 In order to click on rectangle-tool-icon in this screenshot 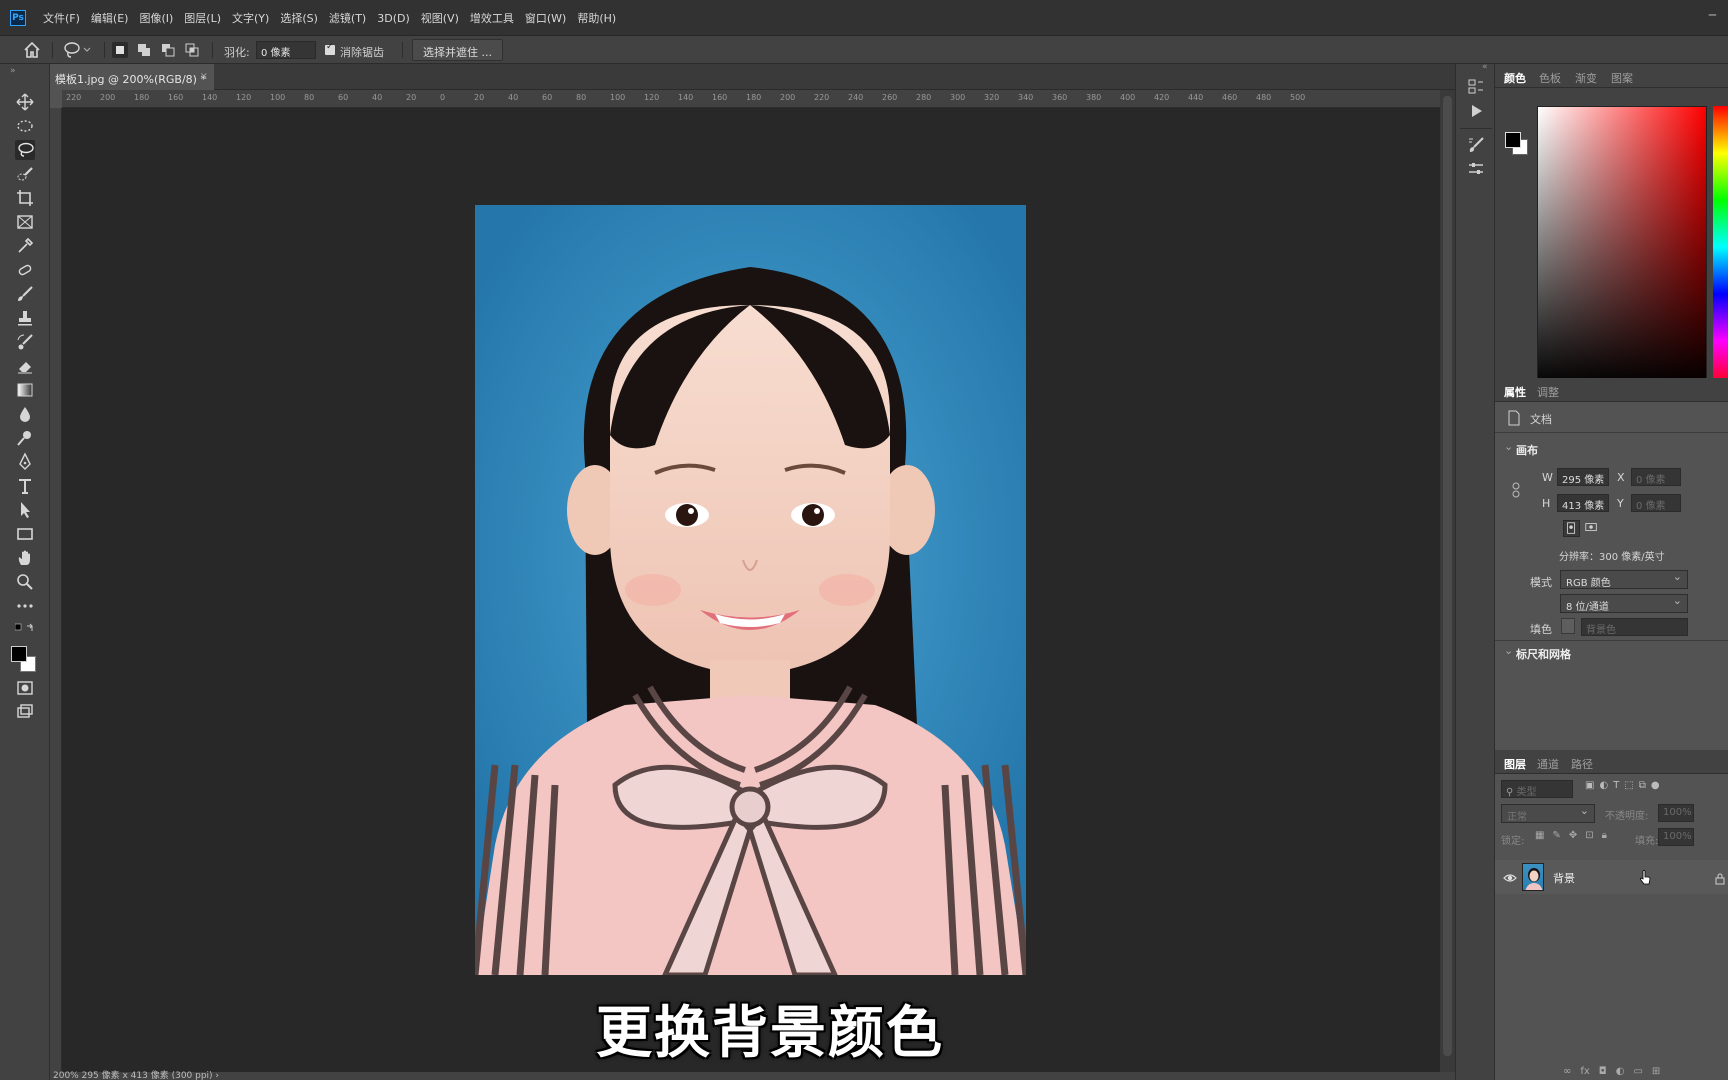, I will do `click(25, 534)`.